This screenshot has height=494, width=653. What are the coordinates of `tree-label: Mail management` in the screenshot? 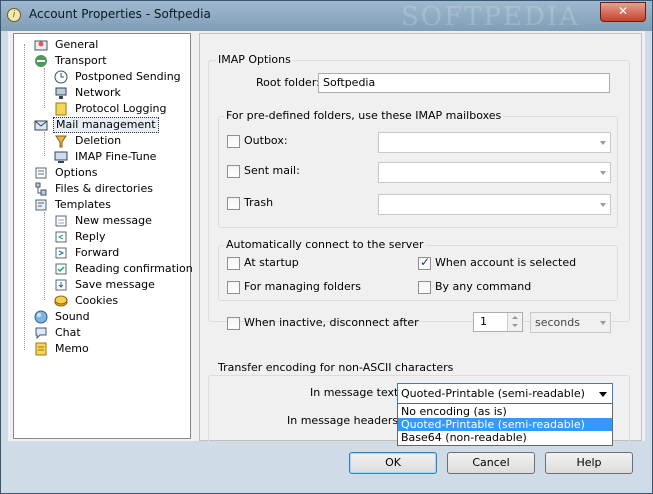 It's located at (106, 125).